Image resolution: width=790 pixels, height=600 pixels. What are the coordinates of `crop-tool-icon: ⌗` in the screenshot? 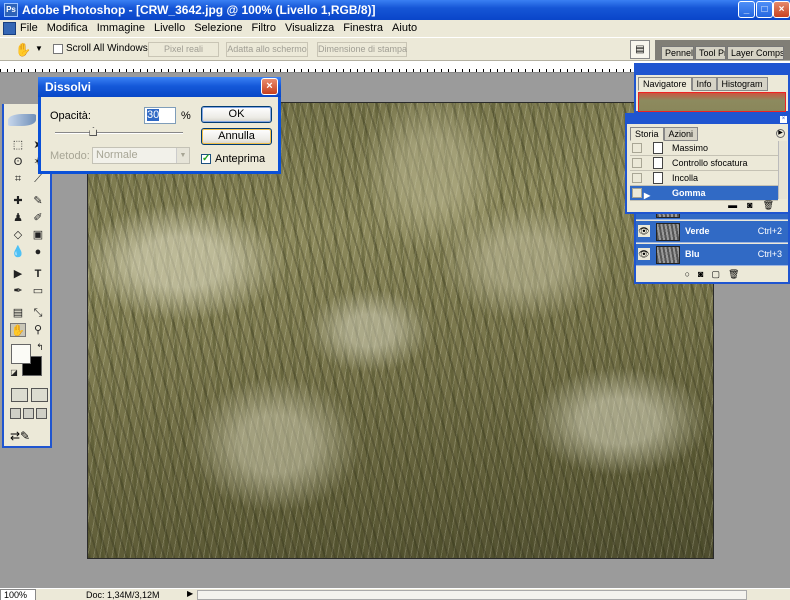 It's located at (18, 179).